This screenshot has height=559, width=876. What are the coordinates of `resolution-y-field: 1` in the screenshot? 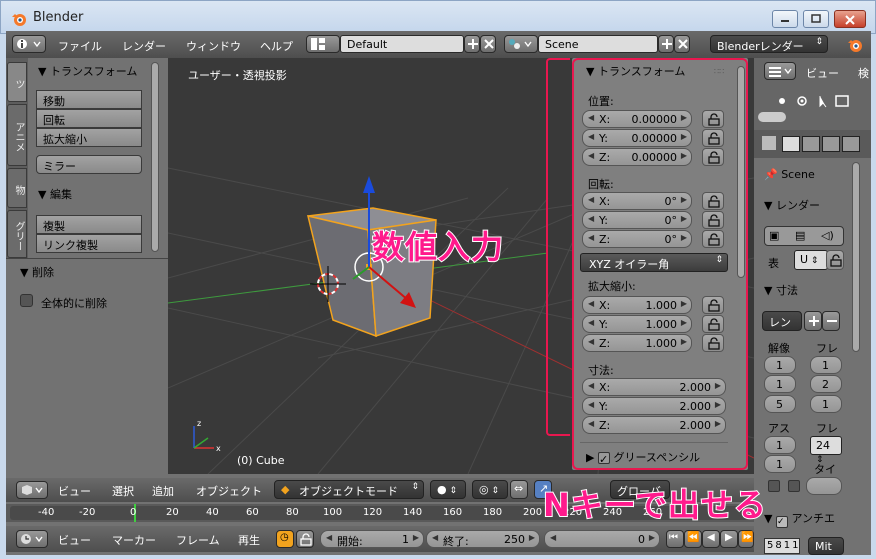 It's located at (780, 384).